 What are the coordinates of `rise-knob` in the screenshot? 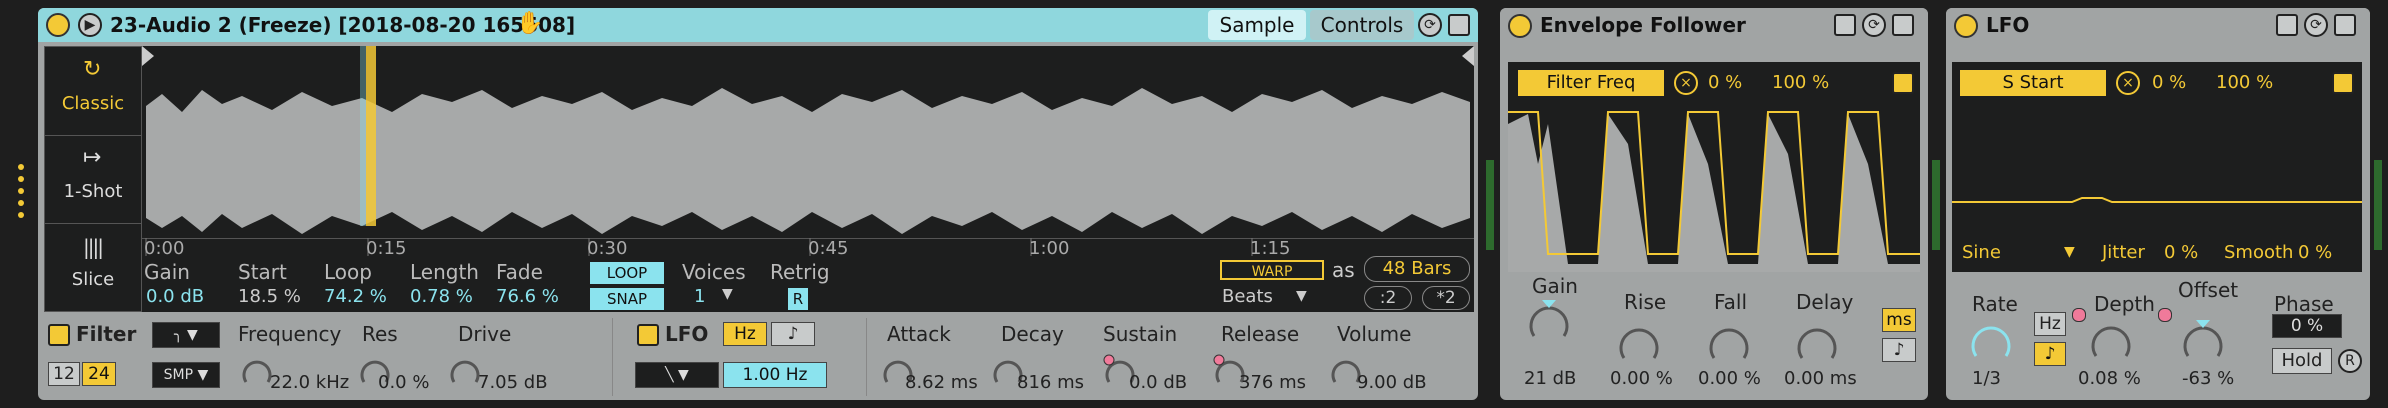 It's located at (1639, 343).